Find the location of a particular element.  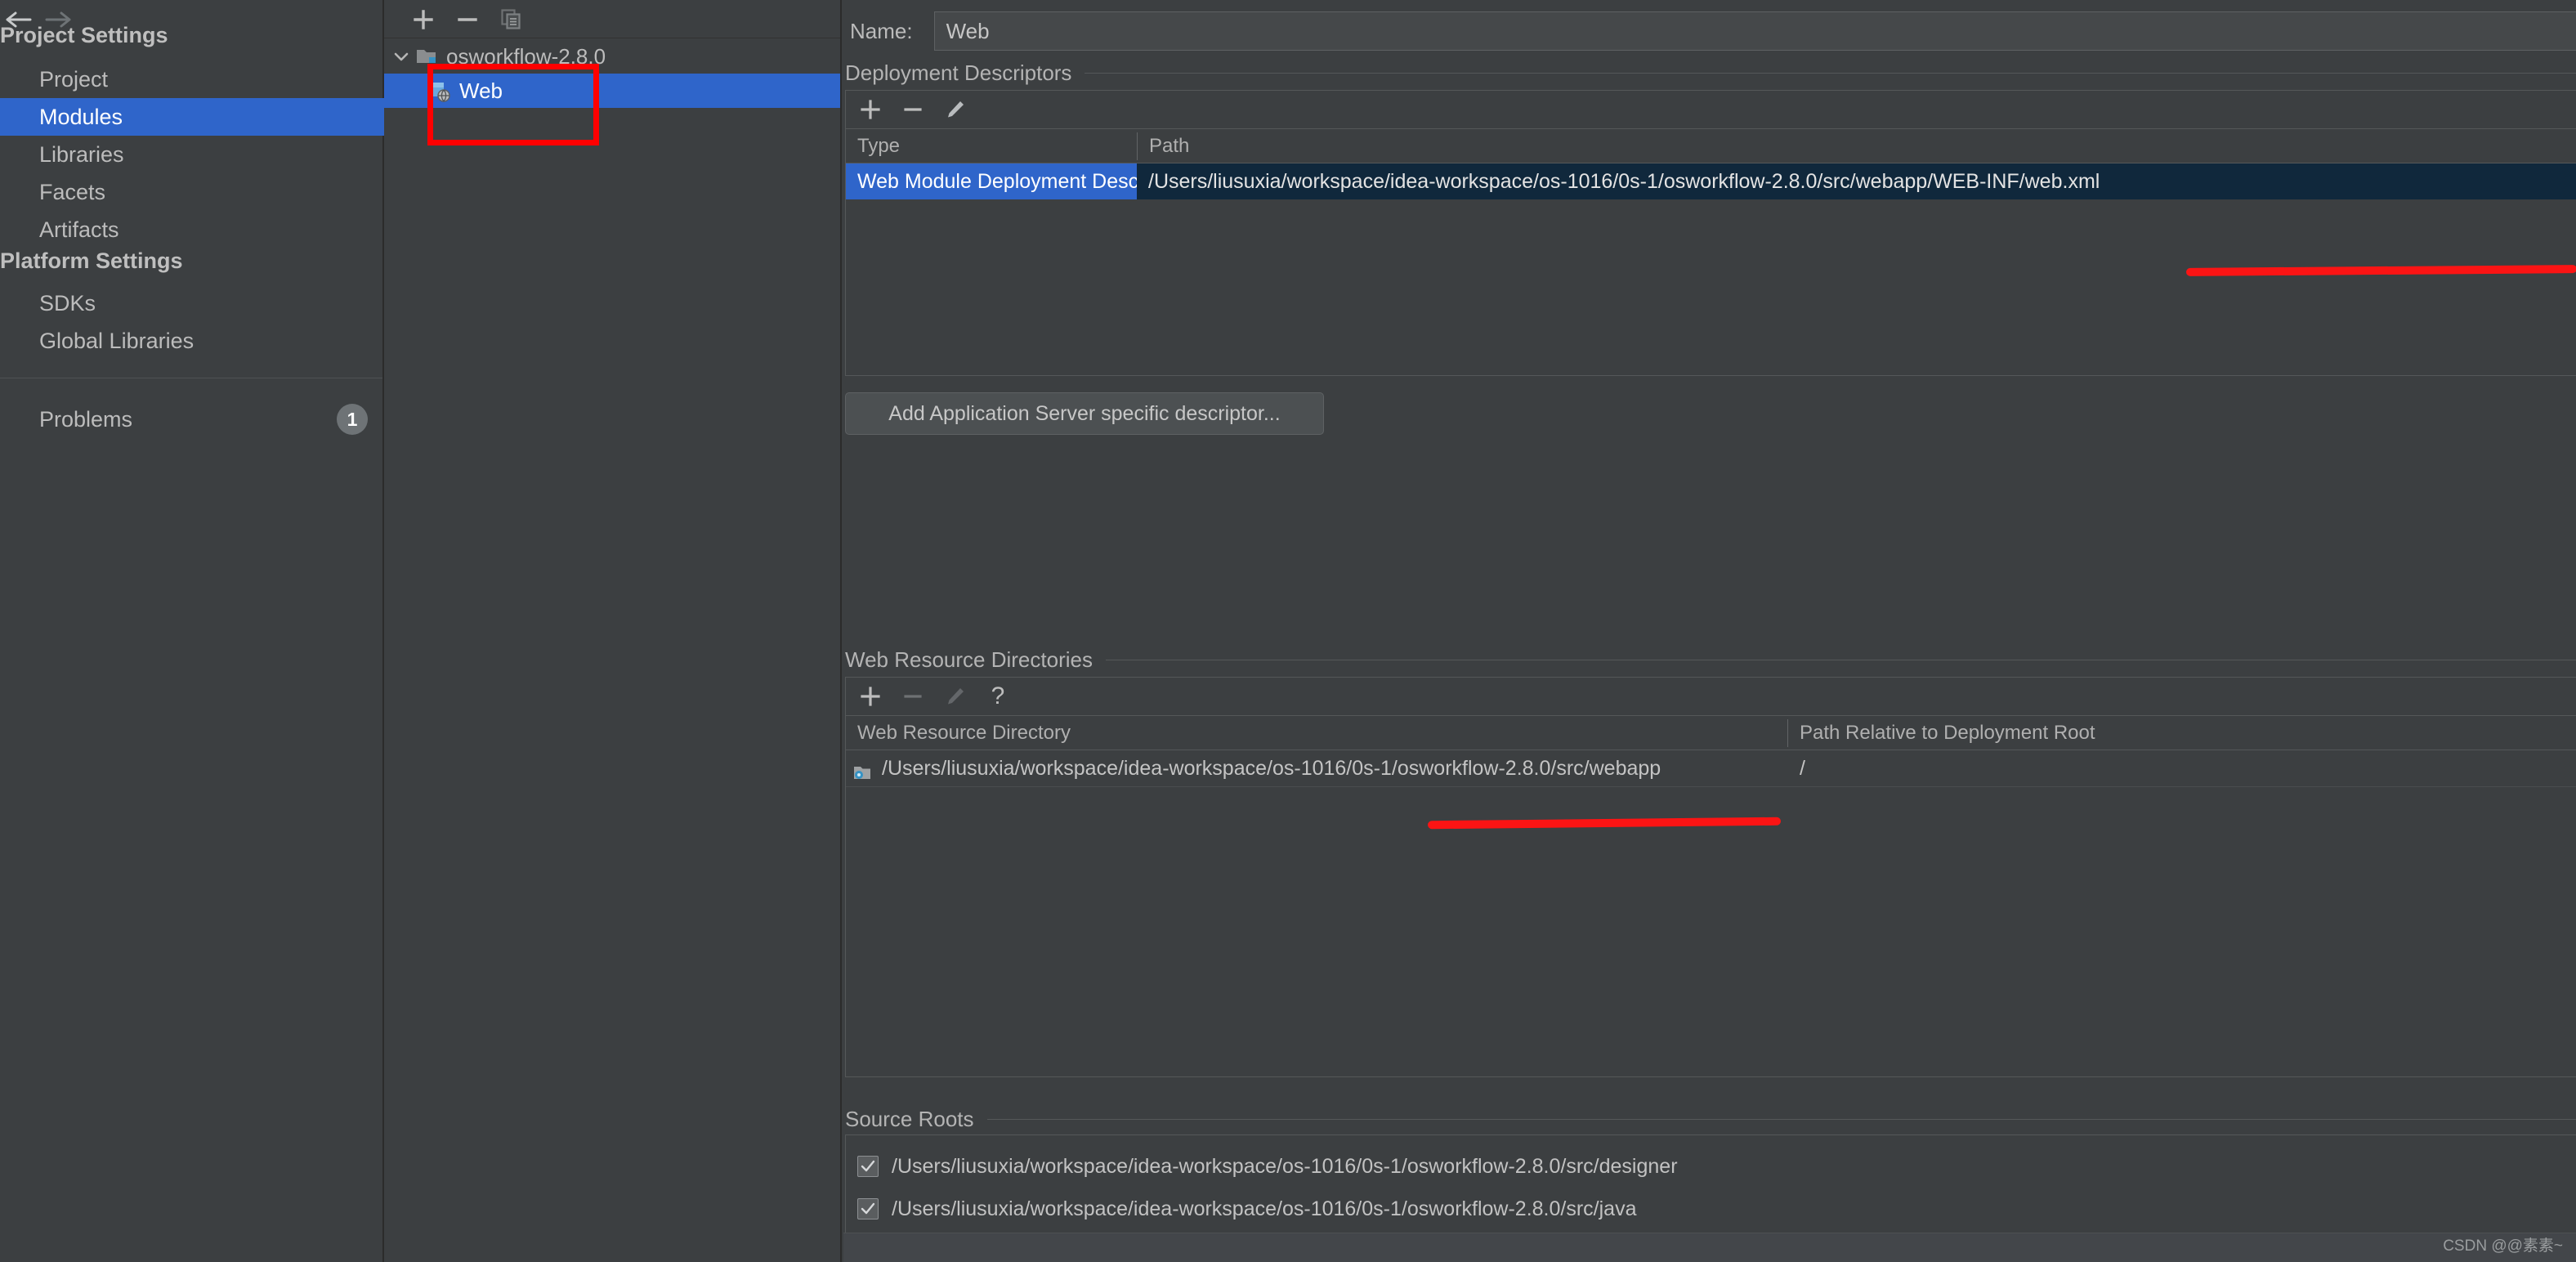

deployment-descriptors-section-header: Deployment Descriptors is located at coordinates (1710, 73).